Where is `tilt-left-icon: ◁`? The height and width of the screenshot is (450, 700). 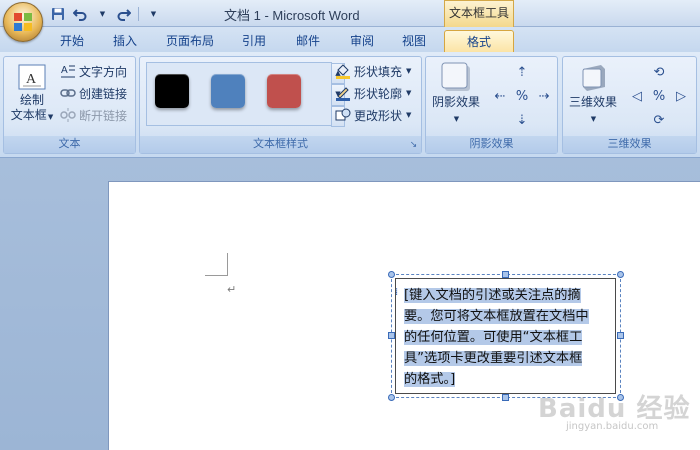 tilt-left-icon: ◁ is located at coordinates (637, 96).